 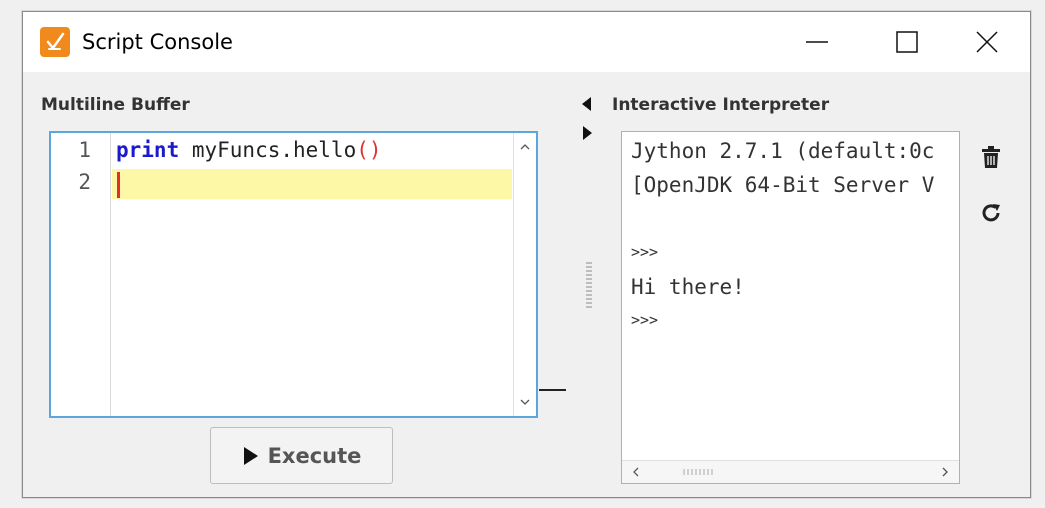 What do you see at coordinates (552, 390) in the screenshot?
I see `splitter-line` at bounding box center [552, 390].